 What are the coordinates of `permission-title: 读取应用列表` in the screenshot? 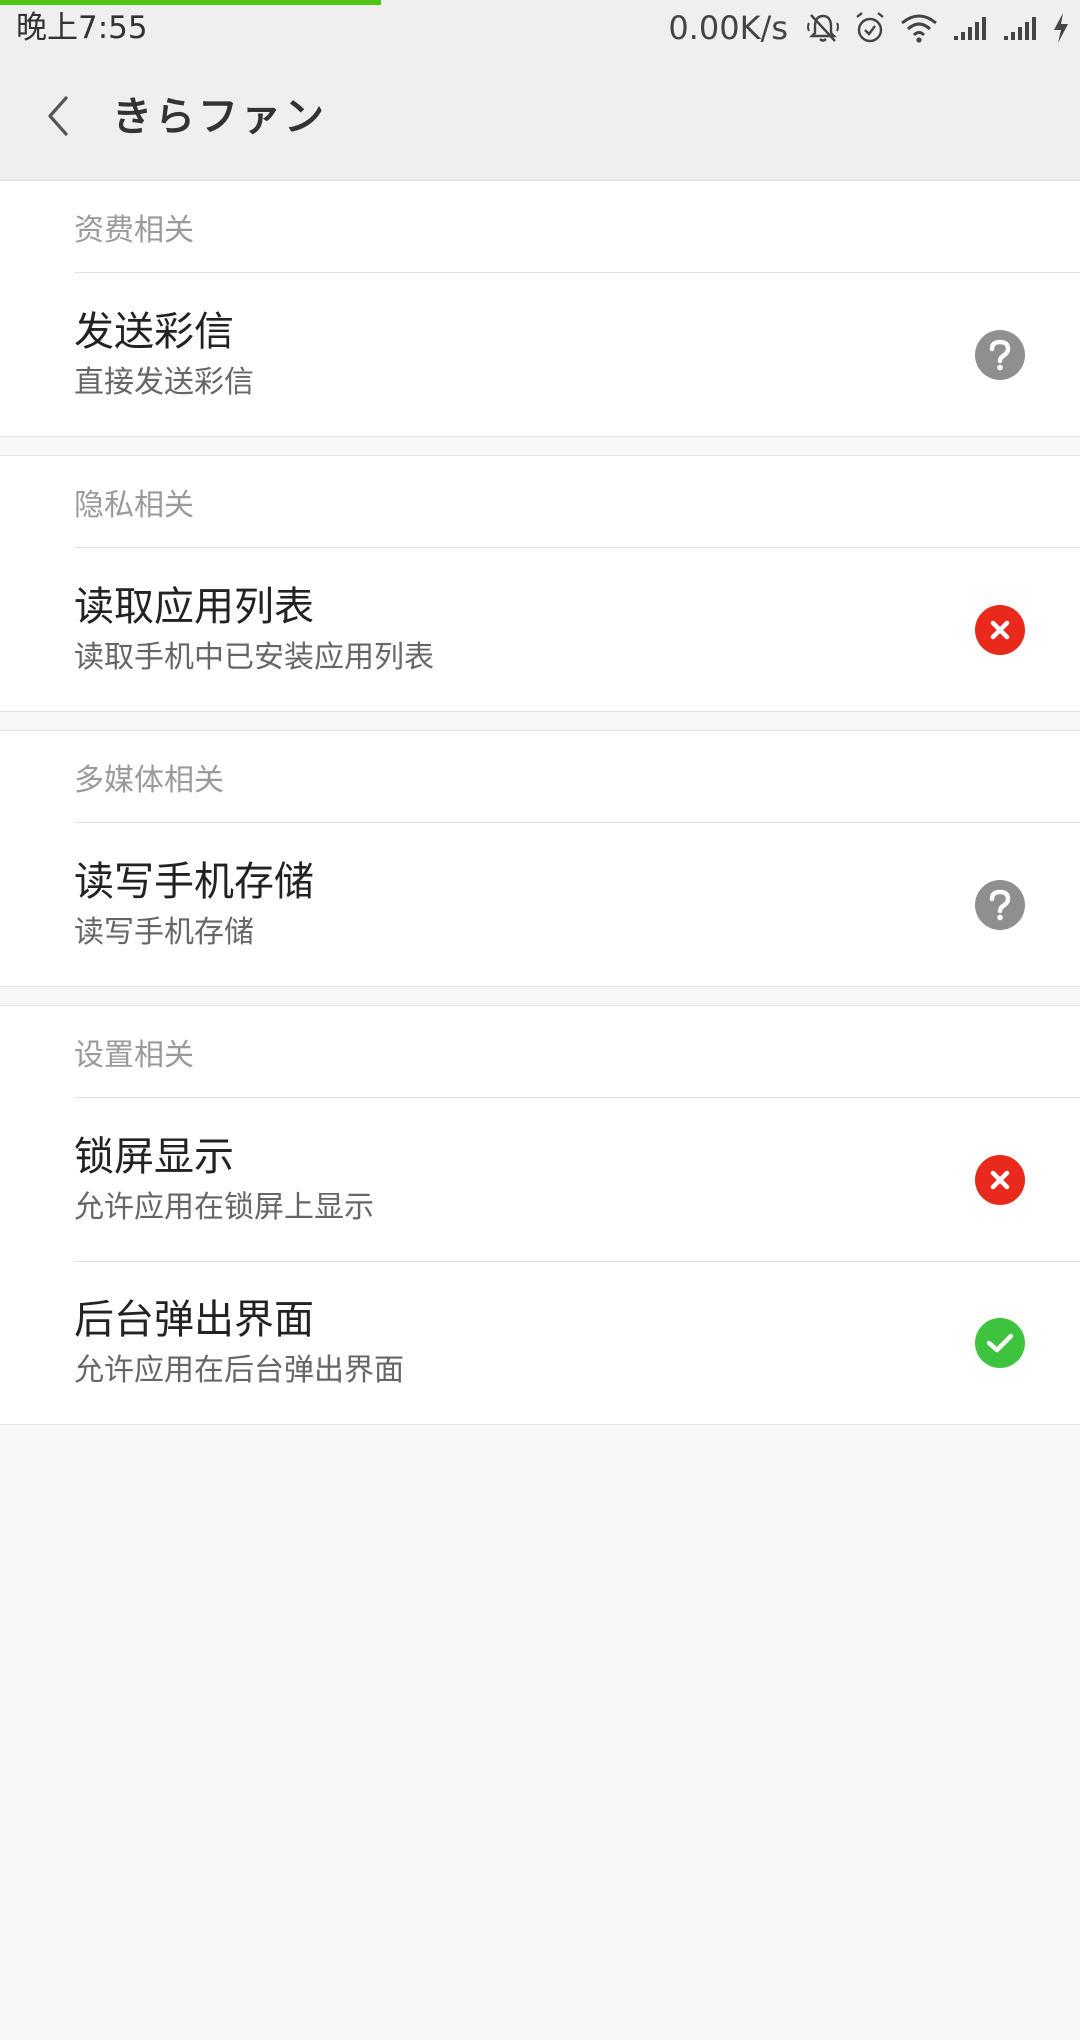 It's located at (194, 607).